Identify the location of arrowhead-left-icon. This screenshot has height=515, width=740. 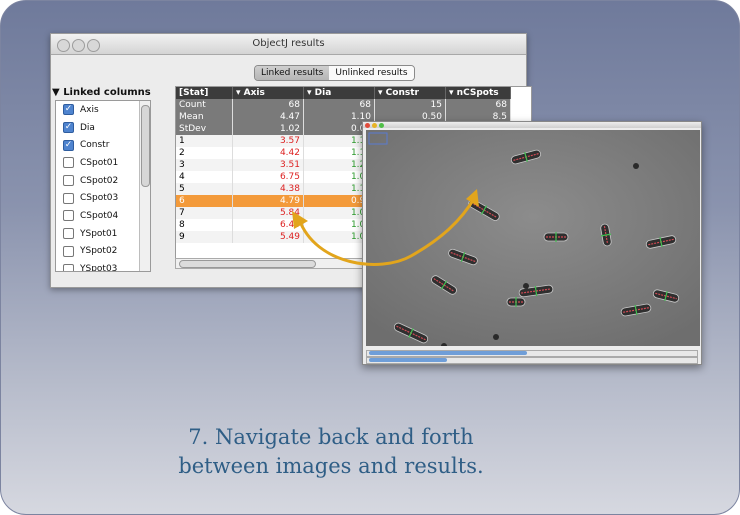
(300, 220).